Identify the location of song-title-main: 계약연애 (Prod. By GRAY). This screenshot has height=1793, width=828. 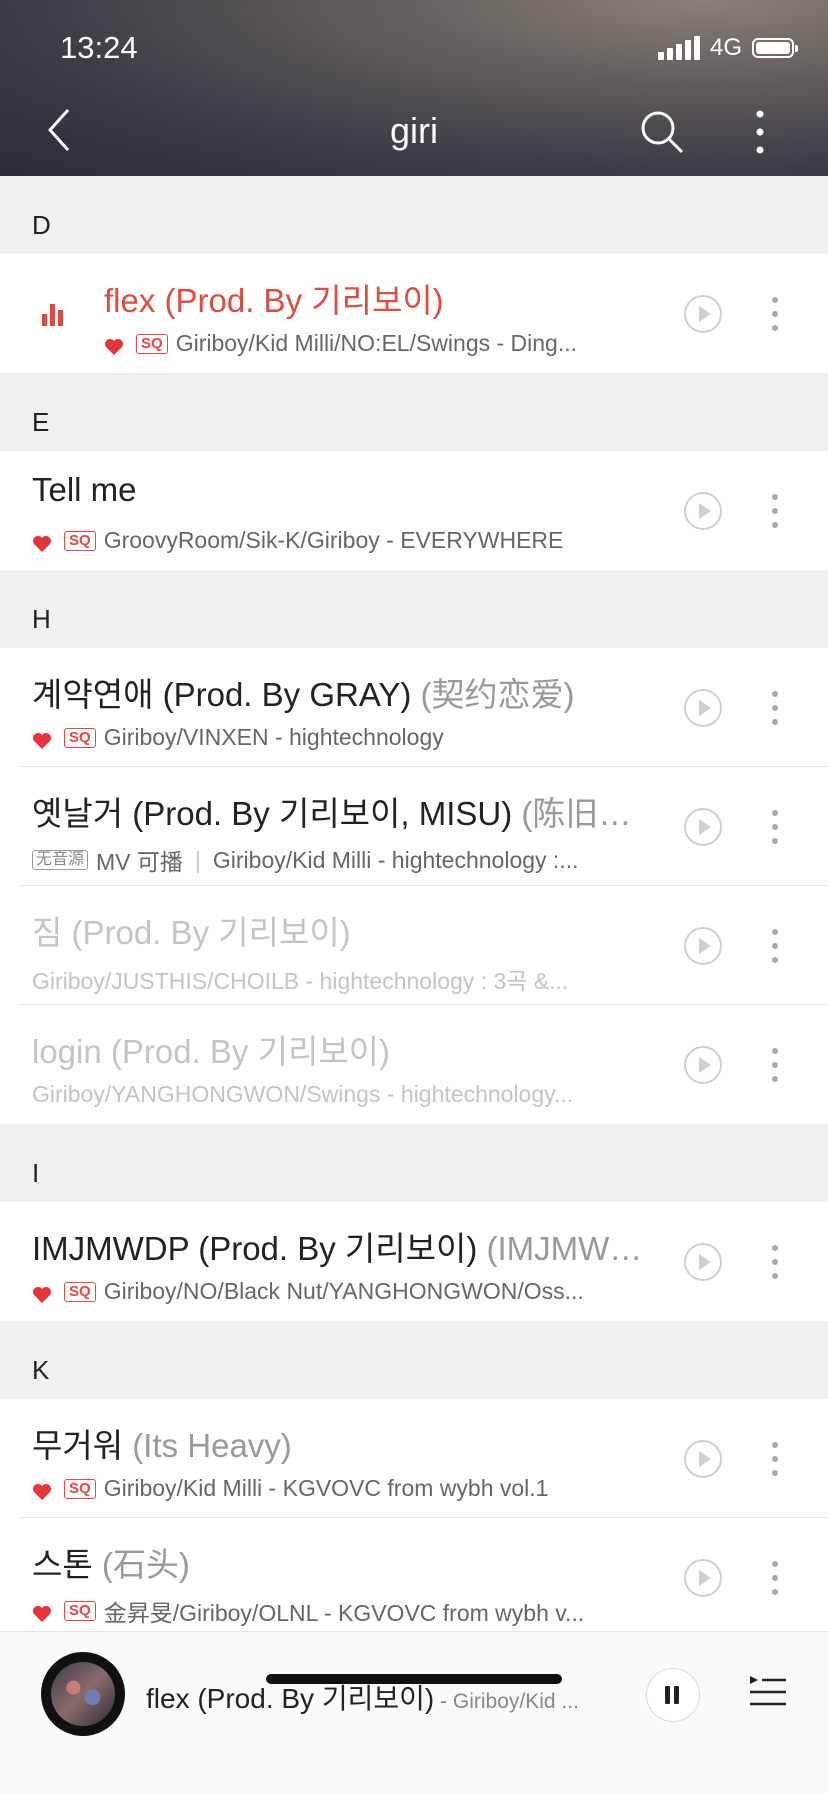
(222, 694).